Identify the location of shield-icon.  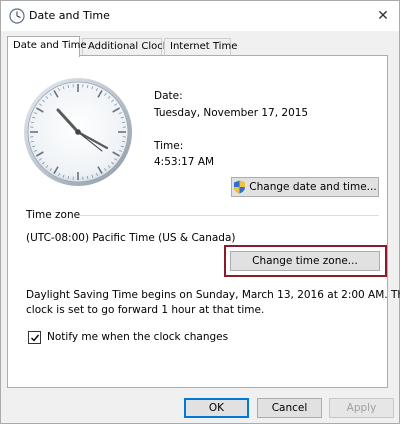
(240, 187).